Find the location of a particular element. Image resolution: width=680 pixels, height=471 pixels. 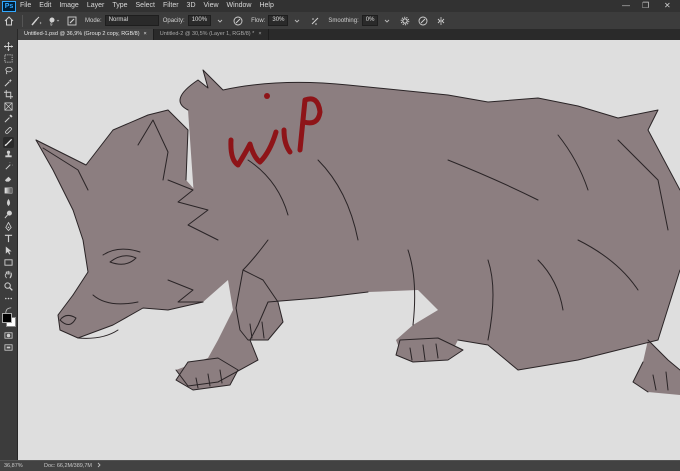

opacity-label: Opacity: is located at coordinates (173, 20).